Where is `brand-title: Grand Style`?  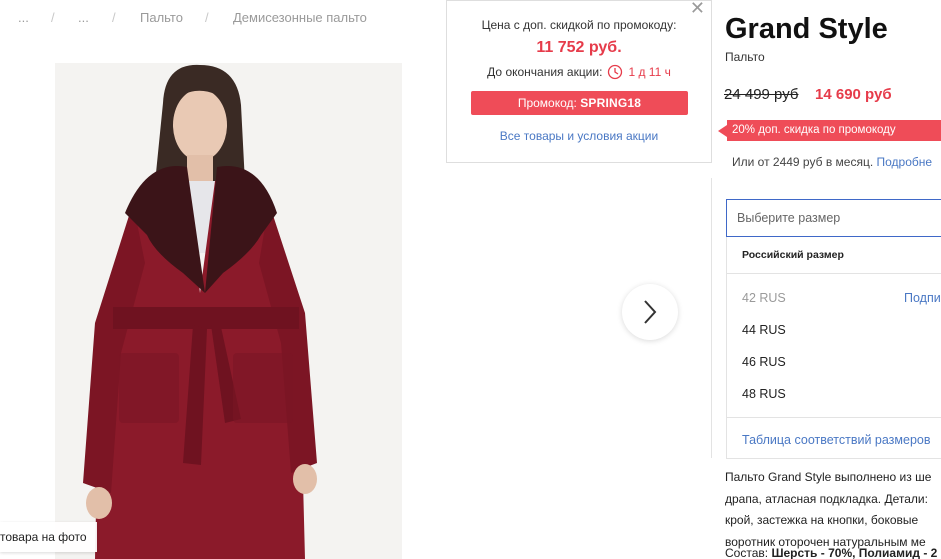 brand-title: Grand Style is located at coordinates (806, 29).